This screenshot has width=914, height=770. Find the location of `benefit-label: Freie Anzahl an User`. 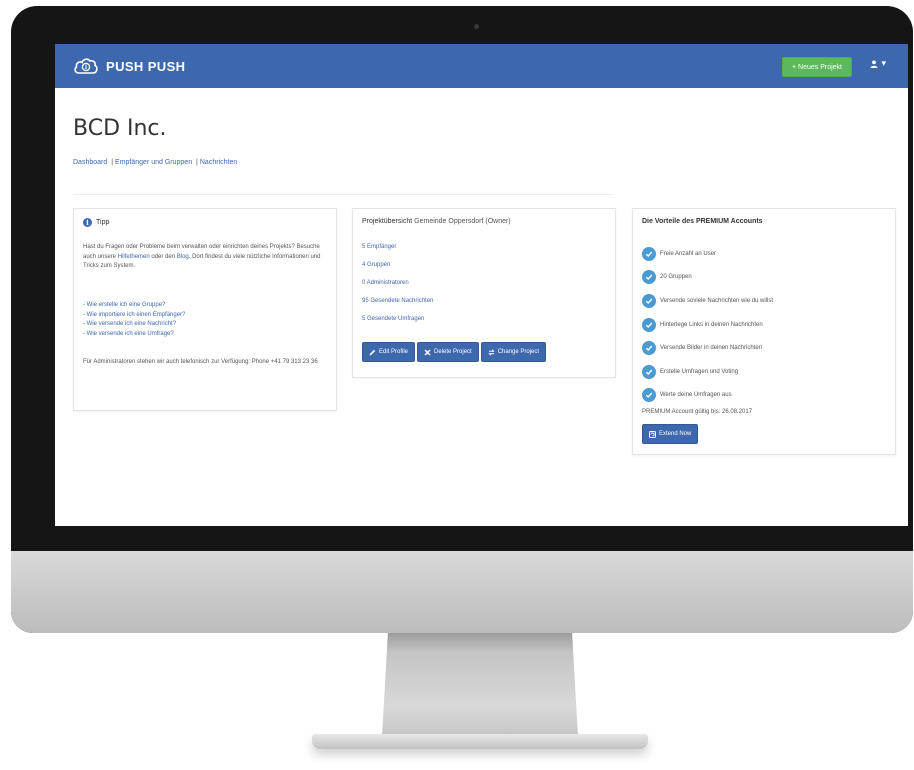

benefit-label: Freie Anzahl an User is located at coordinates (688, 253).